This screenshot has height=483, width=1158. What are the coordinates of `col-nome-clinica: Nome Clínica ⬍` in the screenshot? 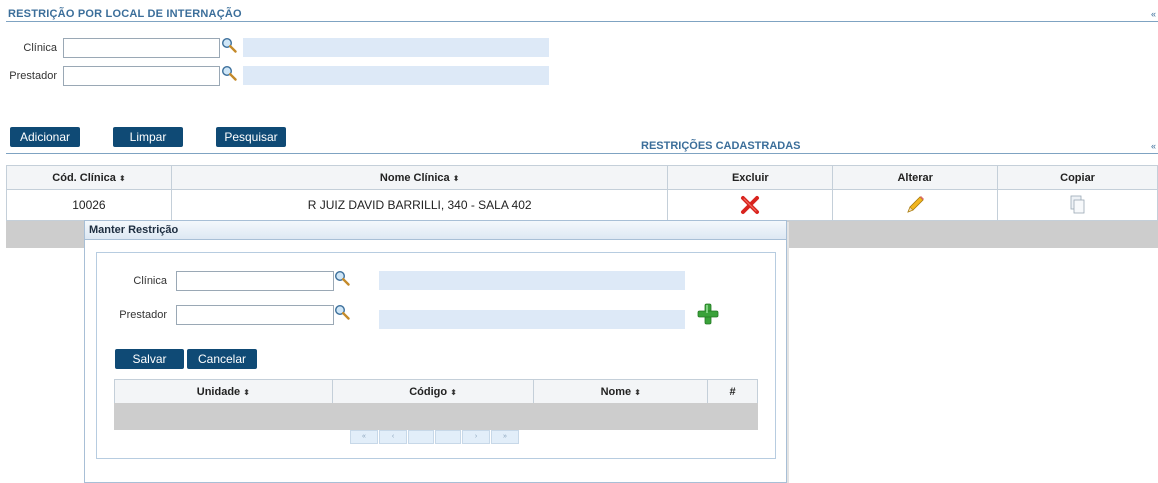 It's located at (419, 177).